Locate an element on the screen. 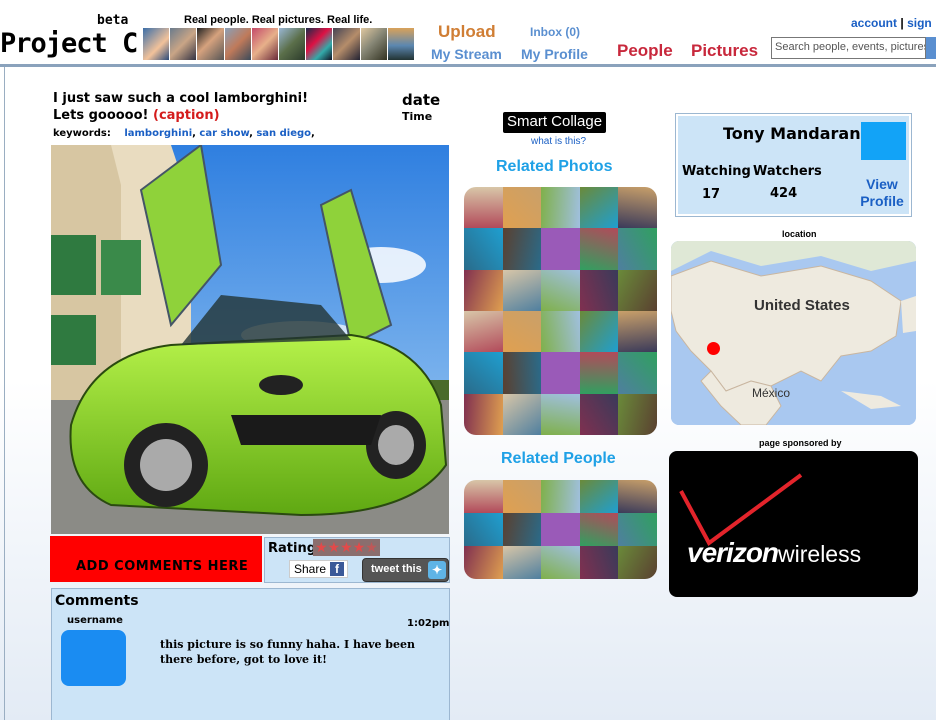  search-input: Search people, events, pictures is located at coordinates (848, 48).